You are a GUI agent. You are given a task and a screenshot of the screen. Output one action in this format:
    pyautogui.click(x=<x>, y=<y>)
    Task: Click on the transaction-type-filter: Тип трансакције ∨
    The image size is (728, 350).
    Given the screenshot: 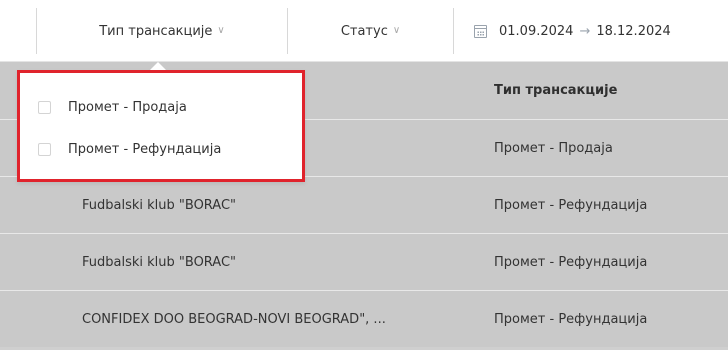 What is the action you would take?
    pyautogui.click(x=162, y=31)
    